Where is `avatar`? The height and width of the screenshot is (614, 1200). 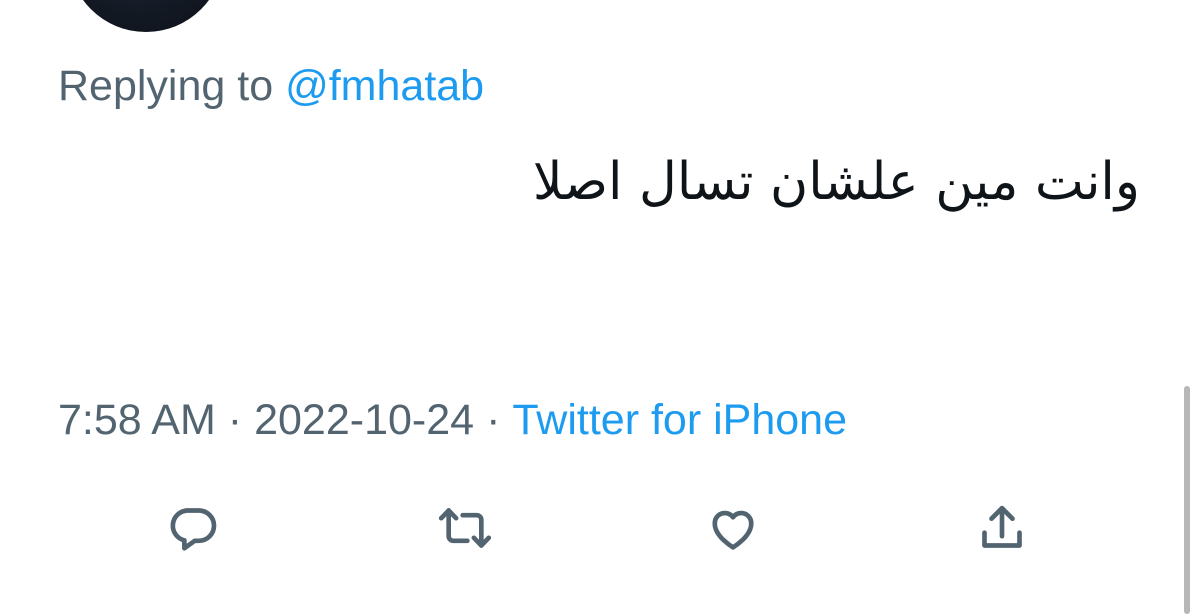
avatar is located at coordinates (146, 16).